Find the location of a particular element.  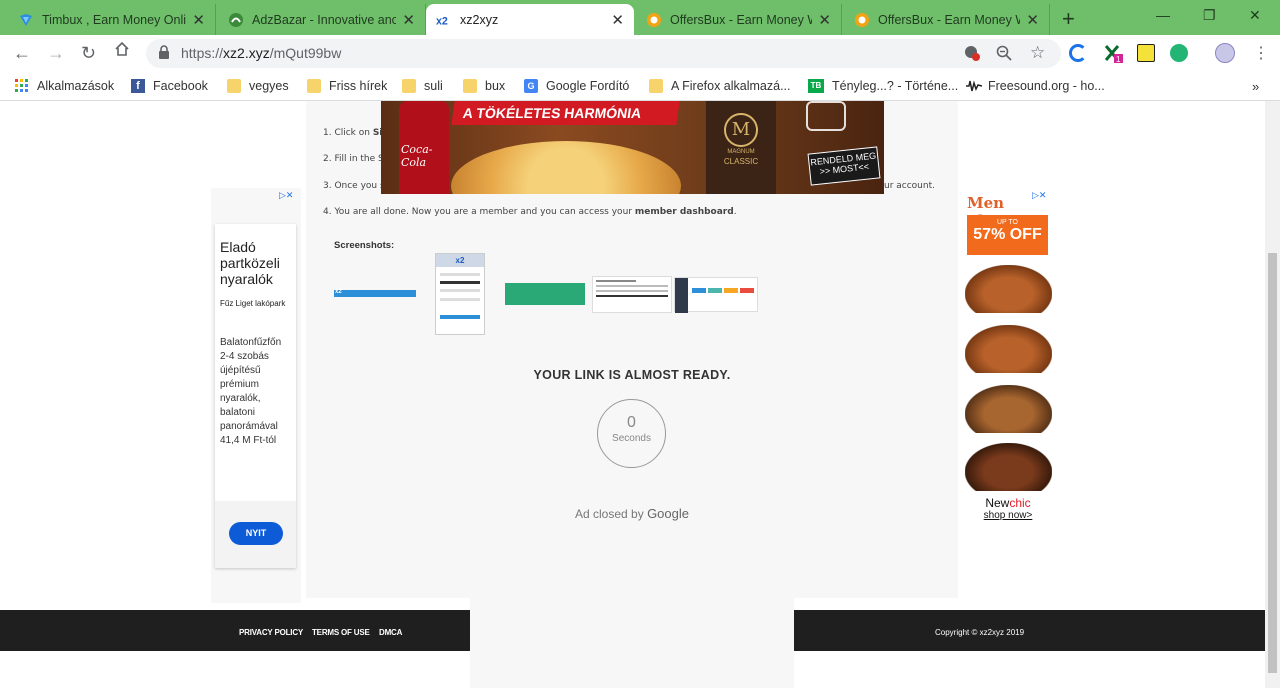

new-tab-button: + is located at coordinates (1068, 19).